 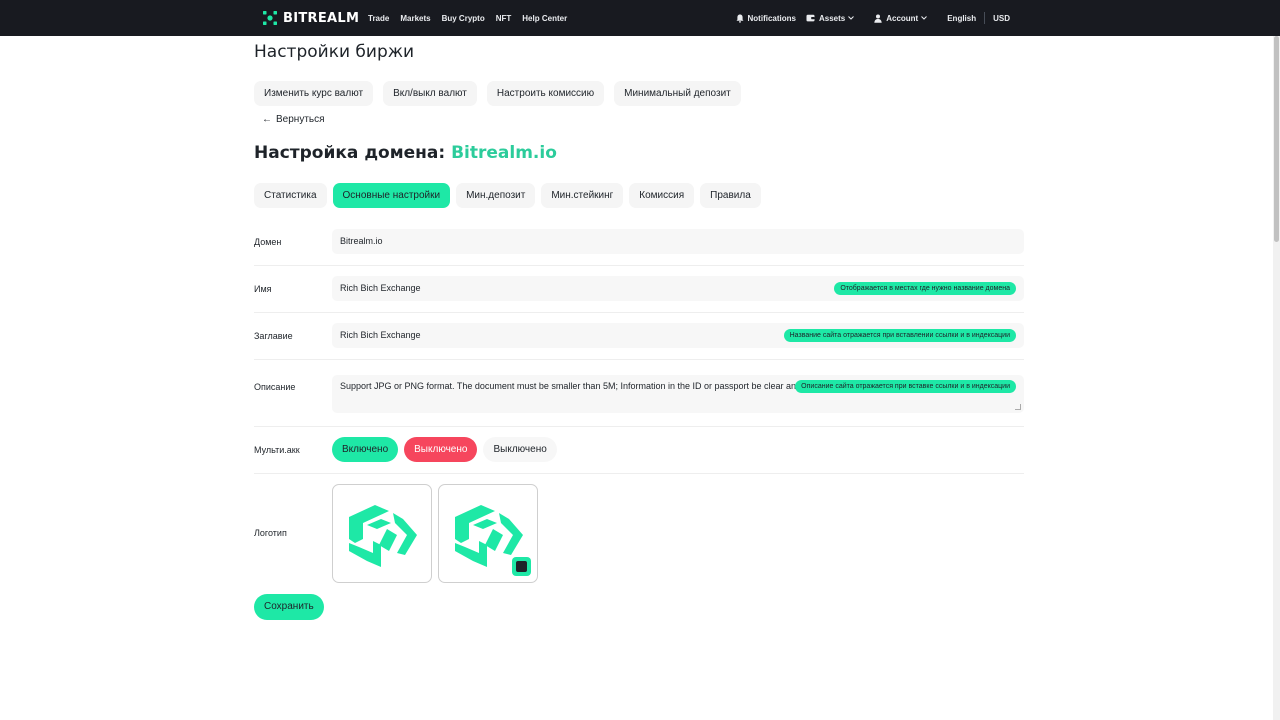 What do you see at coordinates (582, 195) in the screenshot?
I see `tab-min-staking: Мин.стейкинг` at bounding box center [582, 195].